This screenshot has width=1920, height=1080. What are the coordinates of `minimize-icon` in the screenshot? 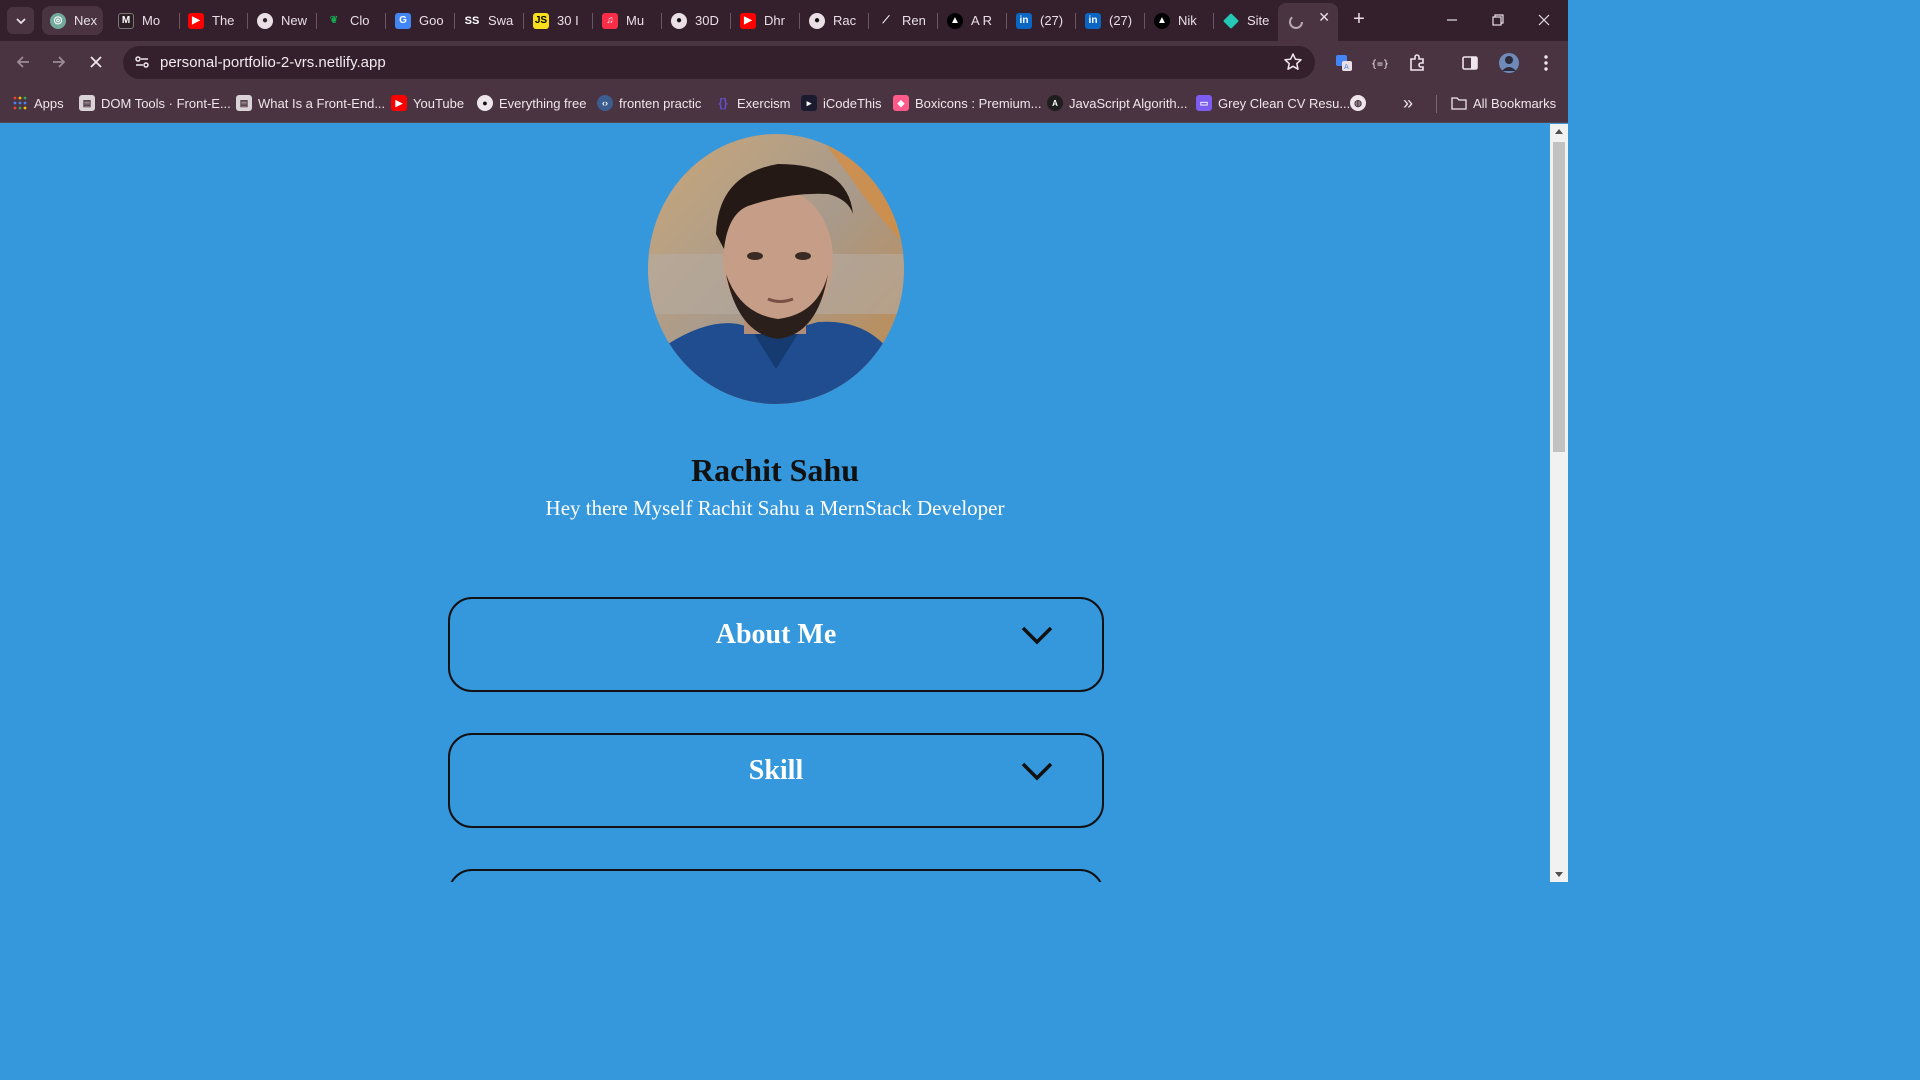 It's located at (1452, 20).